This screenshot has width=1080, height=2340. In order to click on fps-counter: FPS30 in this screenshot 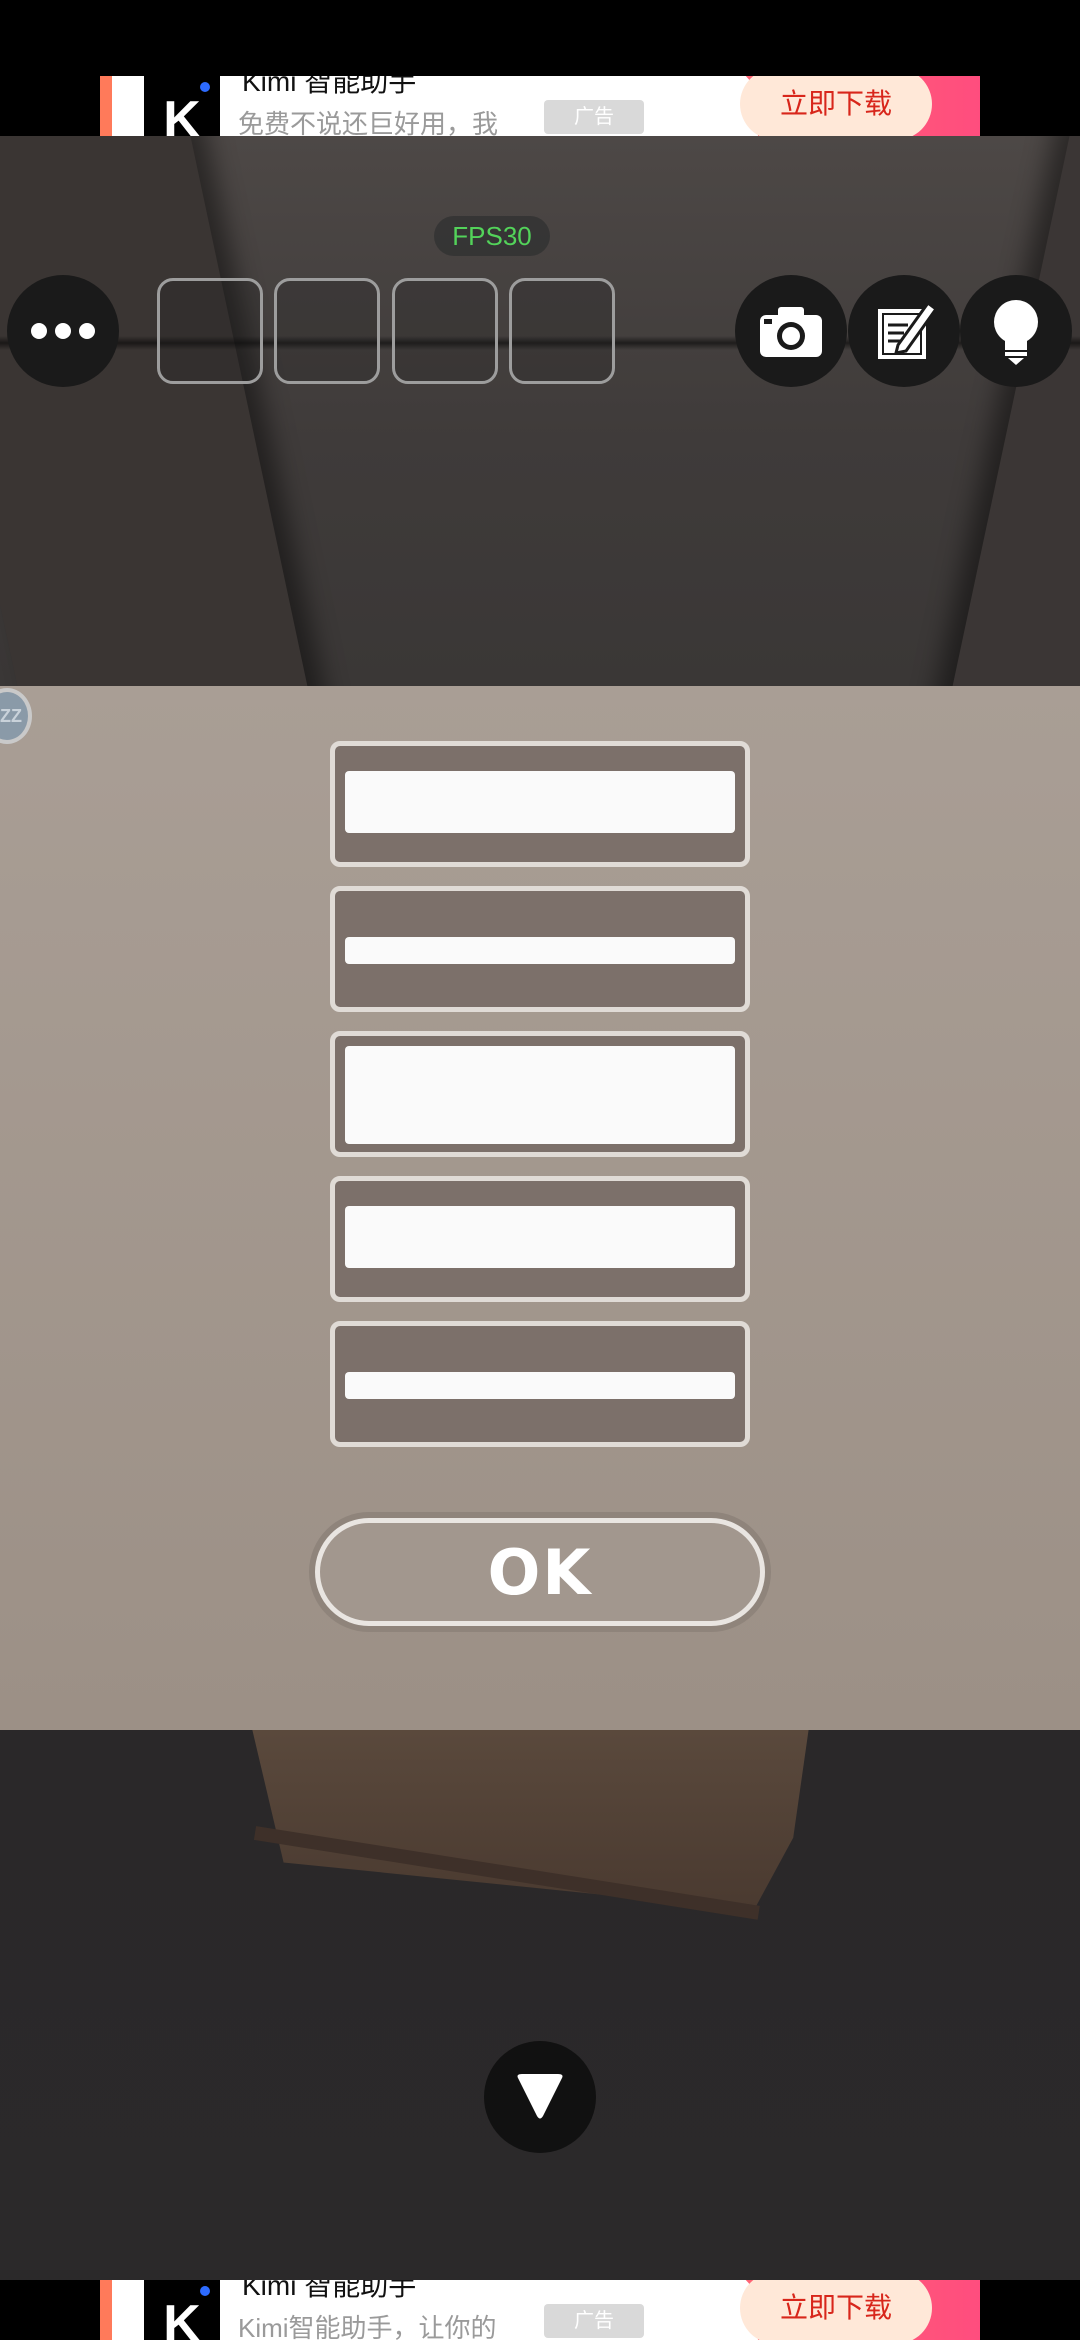, I will do `click(492, 236)`.